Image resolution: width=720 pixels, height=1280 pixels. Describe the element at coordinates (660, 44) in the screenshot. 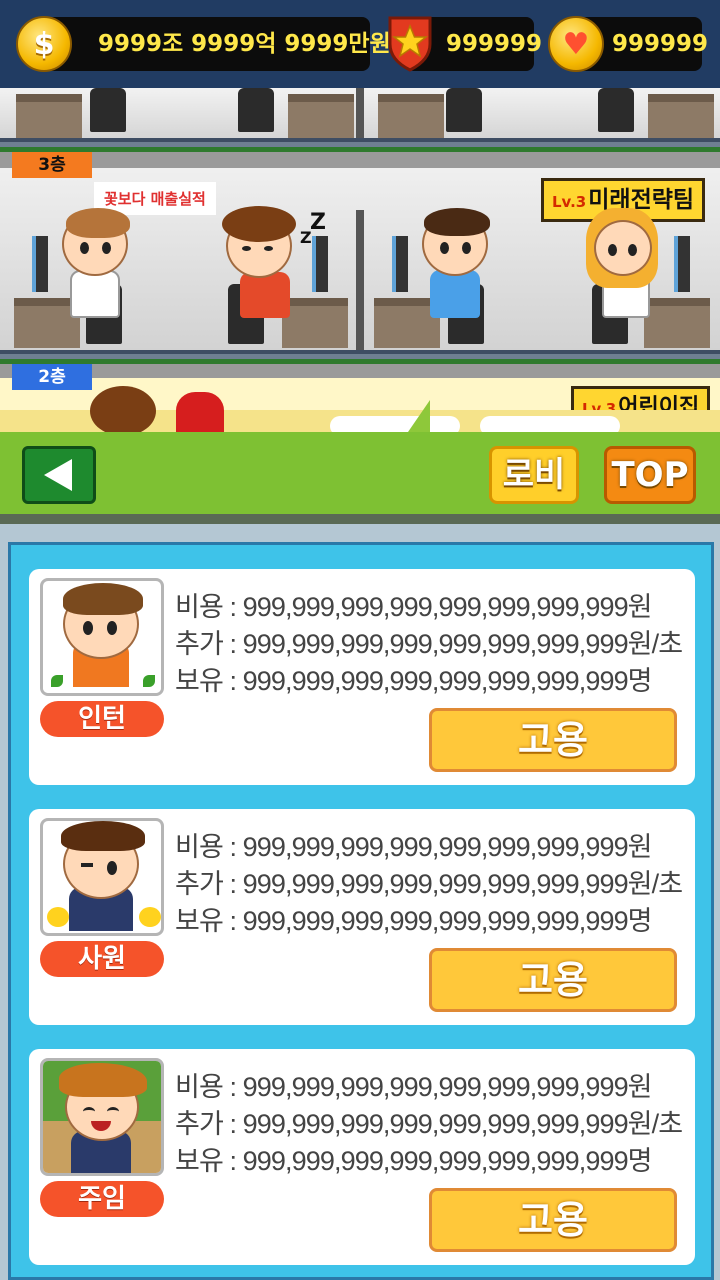

I see `heart-amount: 999999` at that location.